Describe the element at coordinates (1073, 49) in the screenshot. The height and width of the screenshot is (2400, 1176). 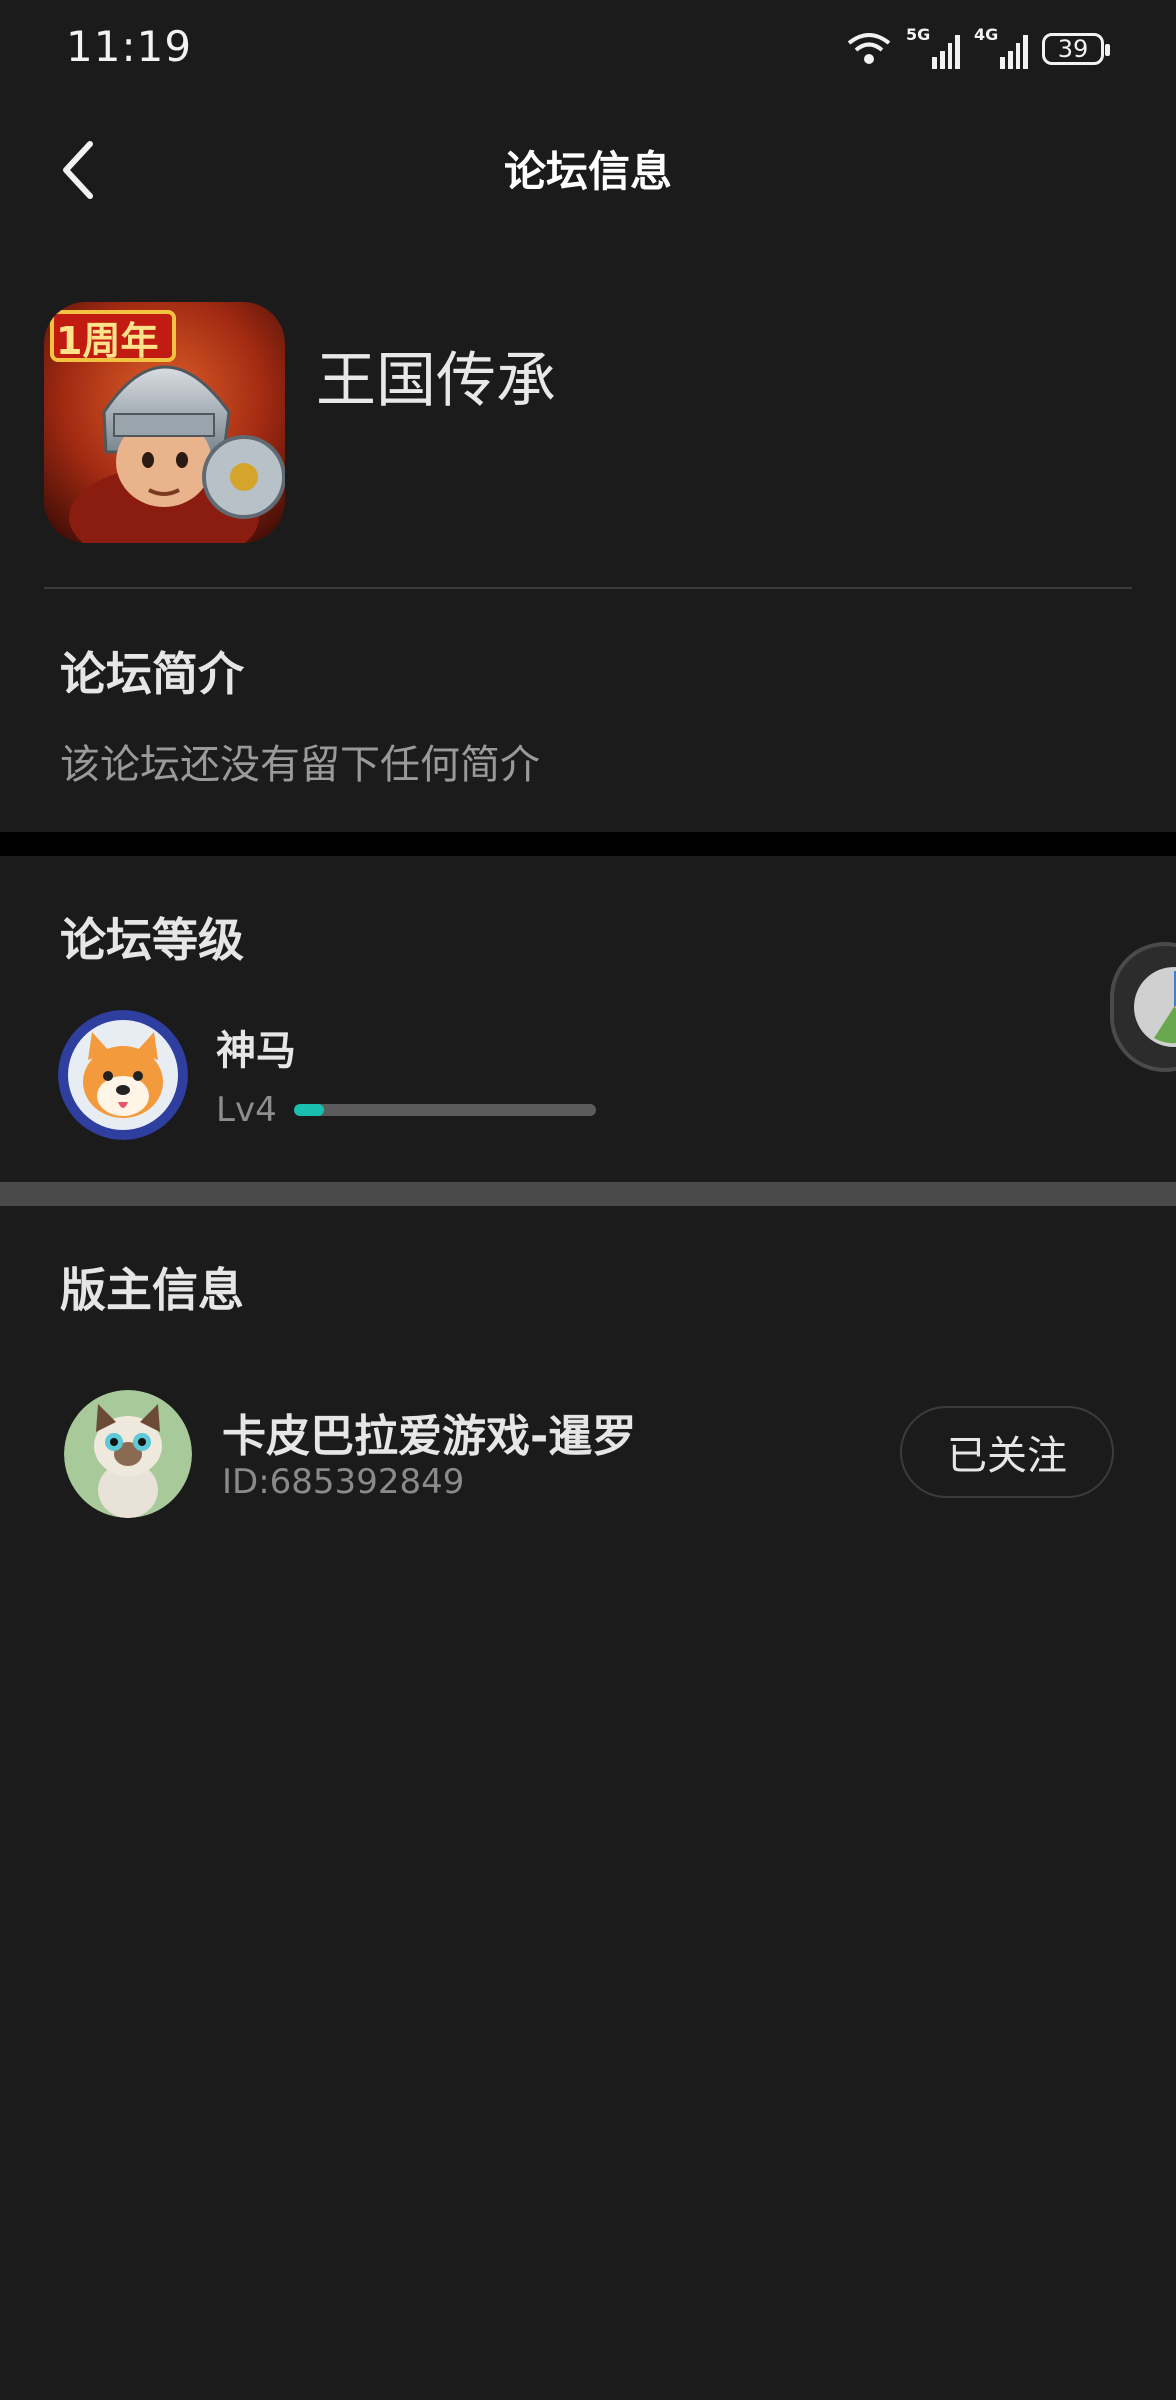
I see `battery-level: 39` at that location.